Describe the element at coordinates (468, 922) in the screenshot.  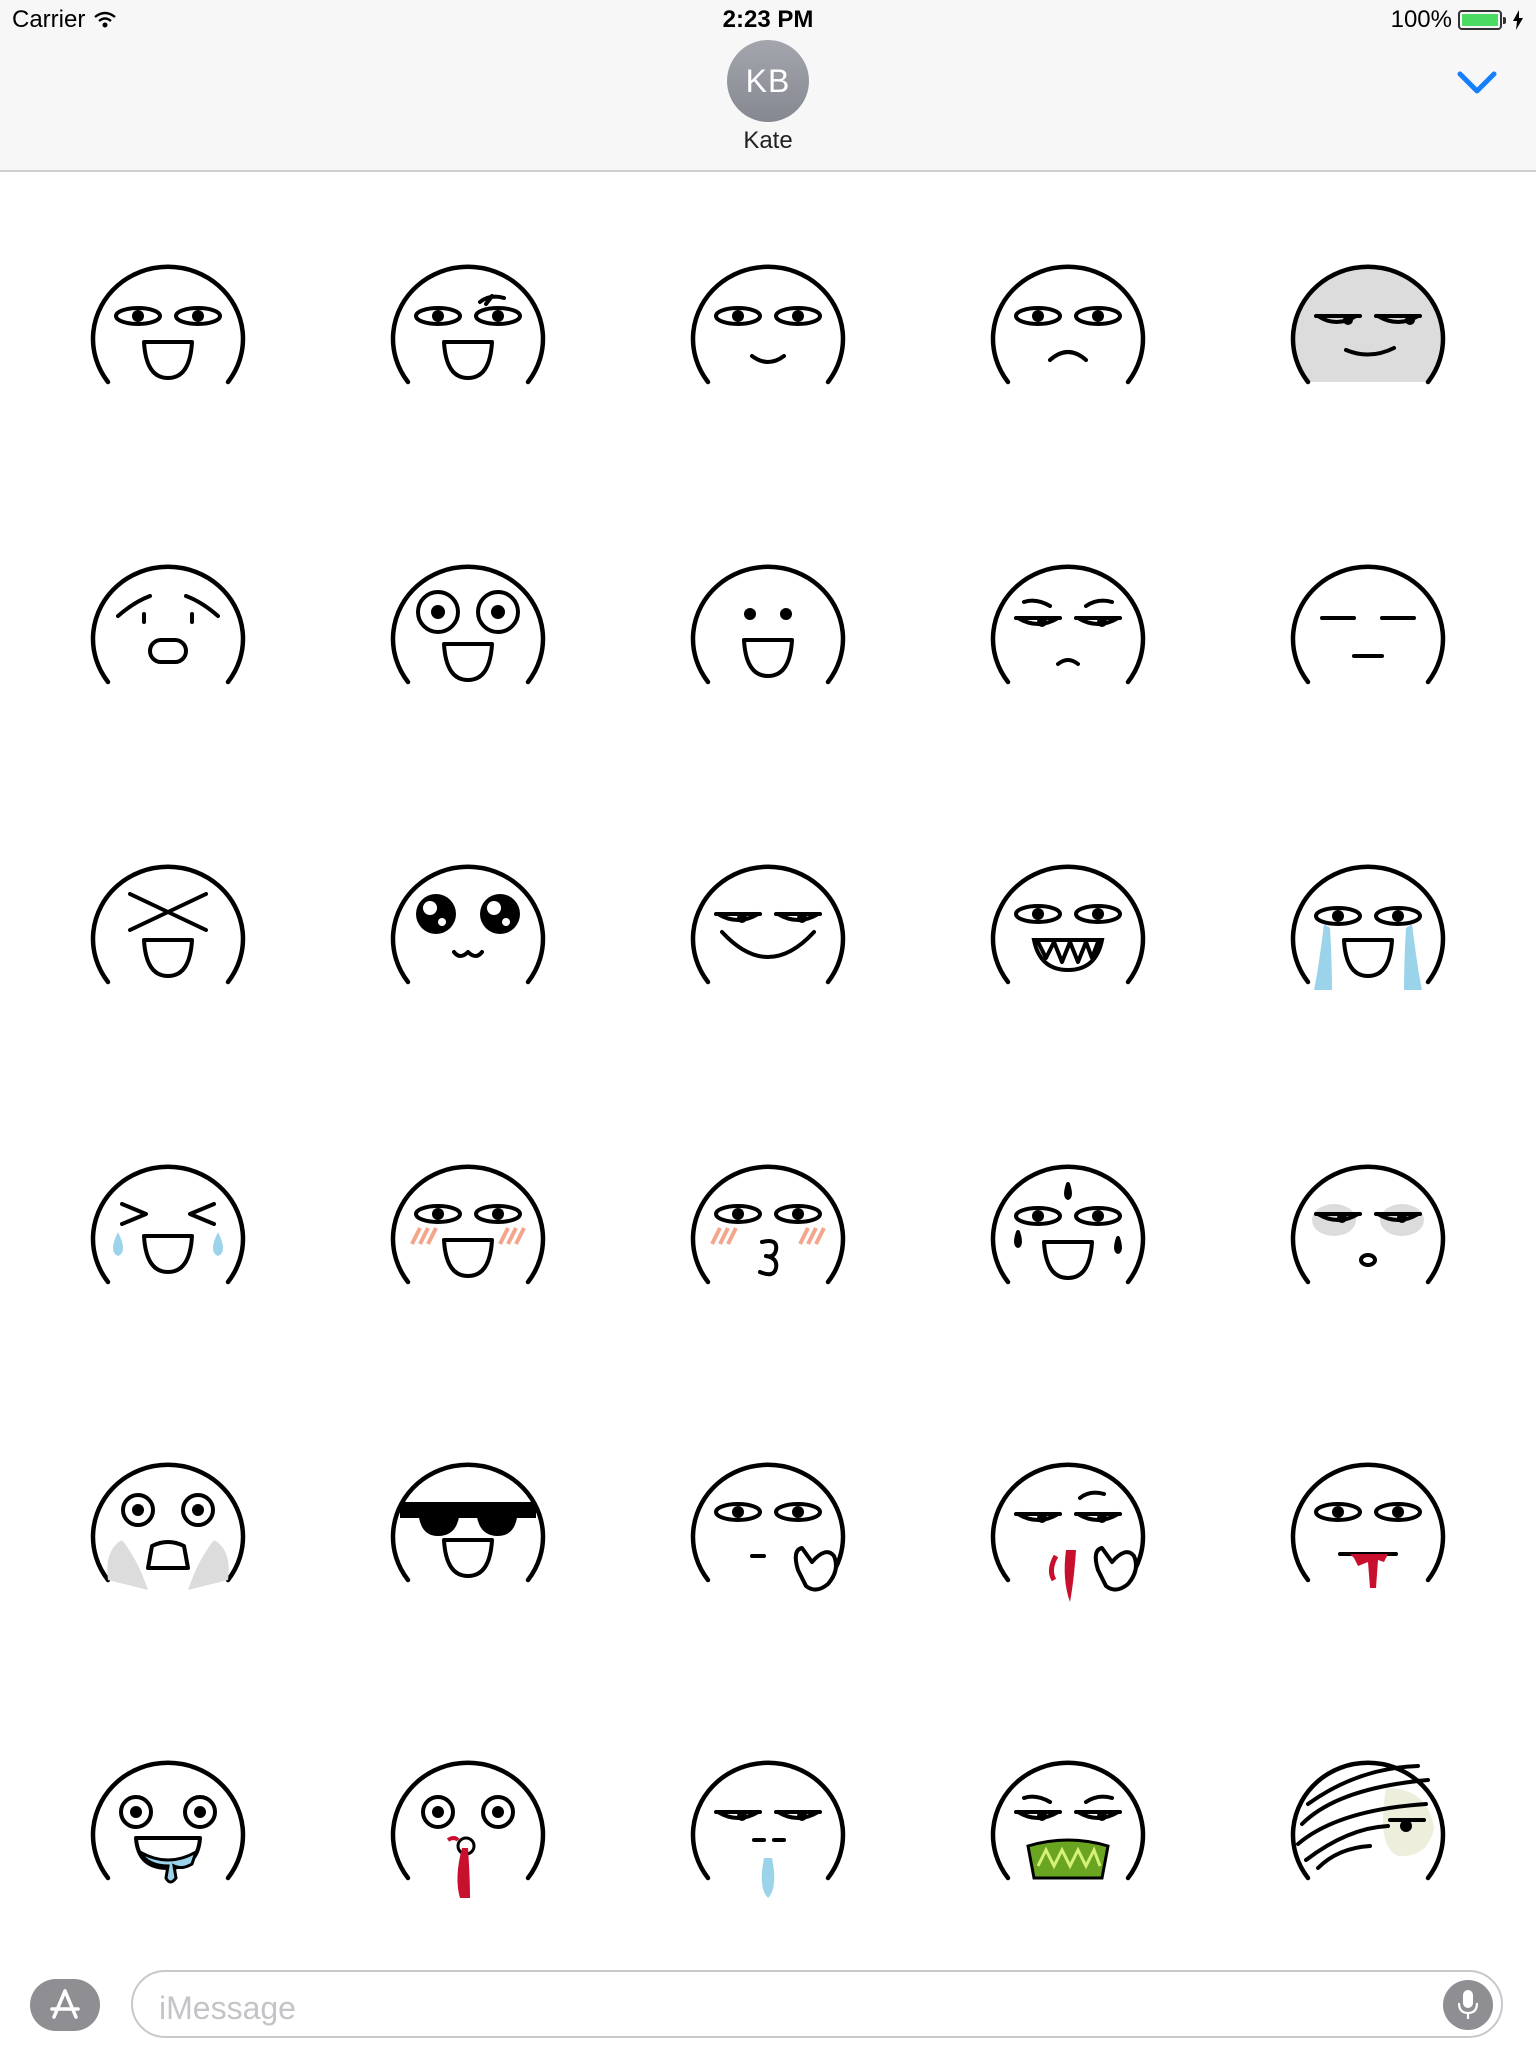
I see `sticker-sparkle-eyes` at that location.